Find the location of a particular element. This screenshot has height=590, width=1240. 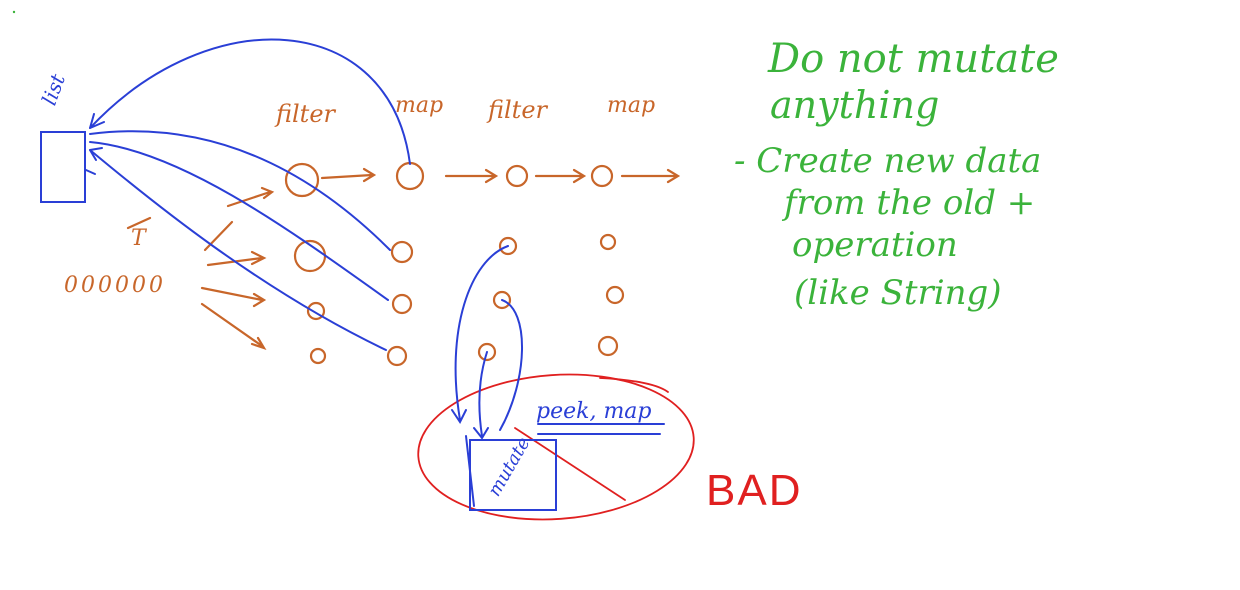

node-r2-c4 is located at coordinates (608, 242).